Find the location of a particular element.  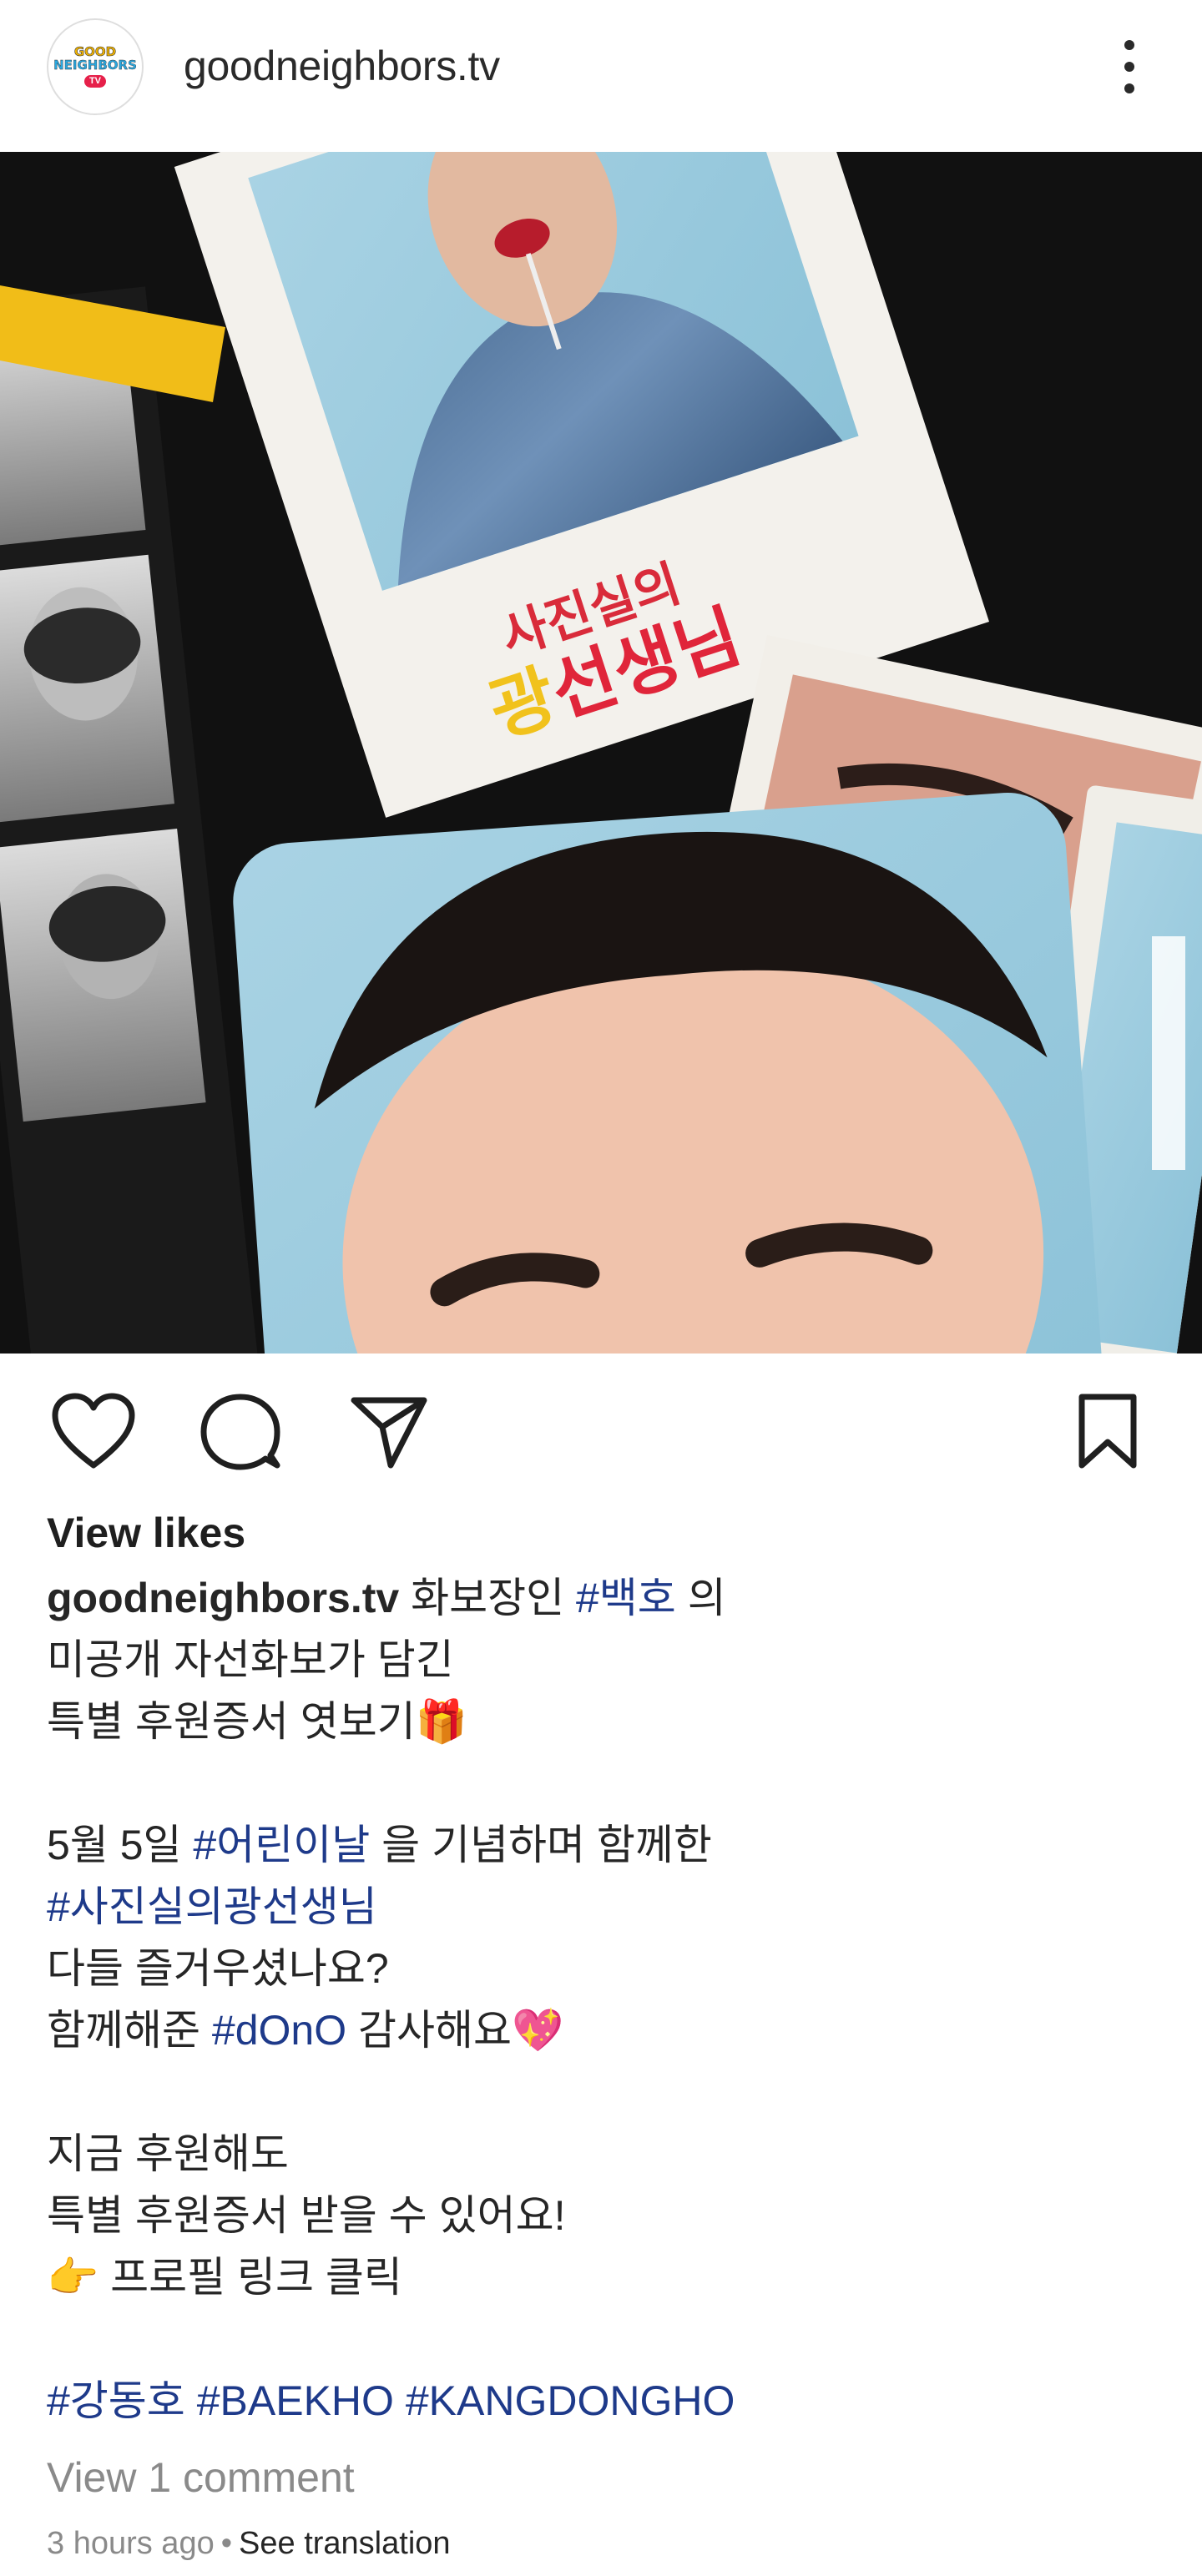

caption-line: 특별 후원증서 엿보기🎁 is located at coordinates (602, 1721).